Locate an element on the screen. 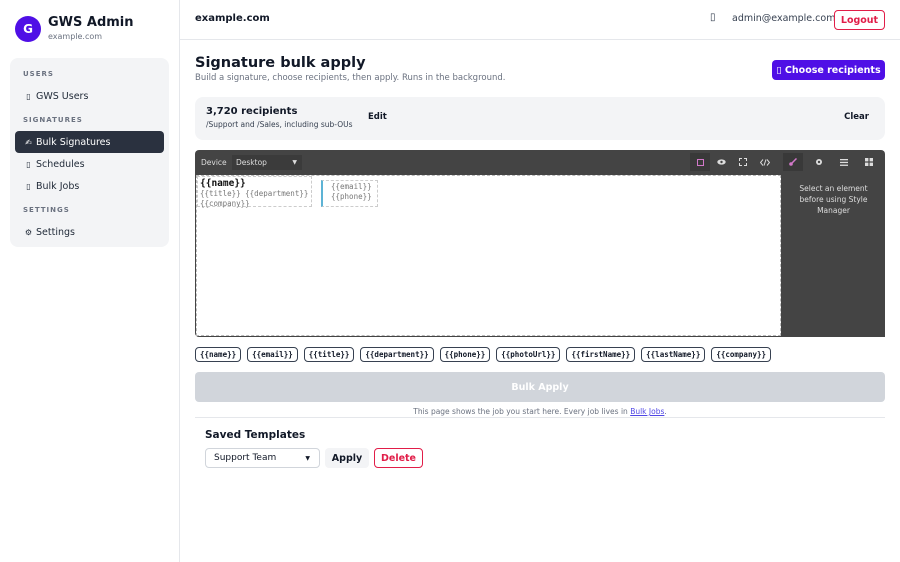 Image resolution: width=900 pixels, height=562 pixels. placeholder-chip: {{name}} is located at coordinates (218, 354).